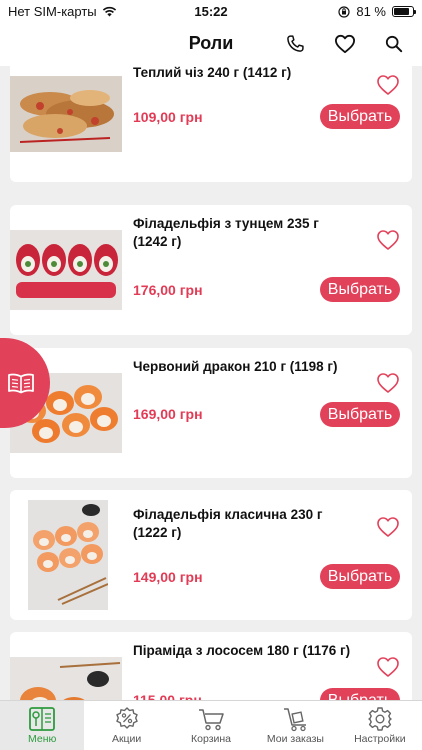  I want to click on battery-icon, so click(404, 11).